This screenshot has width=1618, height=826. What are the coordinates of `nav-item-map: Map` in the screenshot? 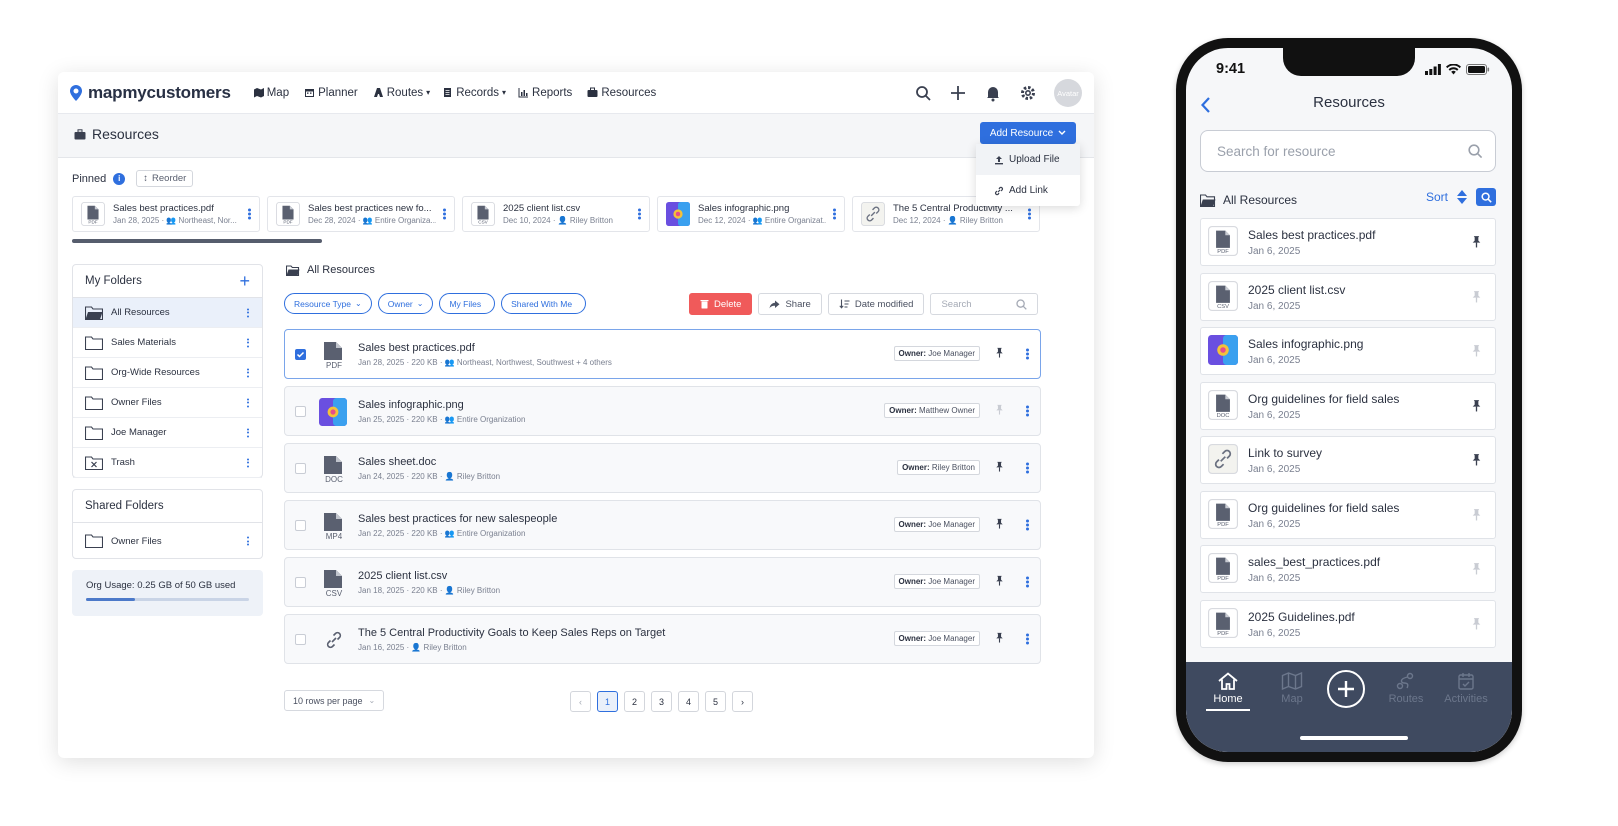 It's located at (272, 93).